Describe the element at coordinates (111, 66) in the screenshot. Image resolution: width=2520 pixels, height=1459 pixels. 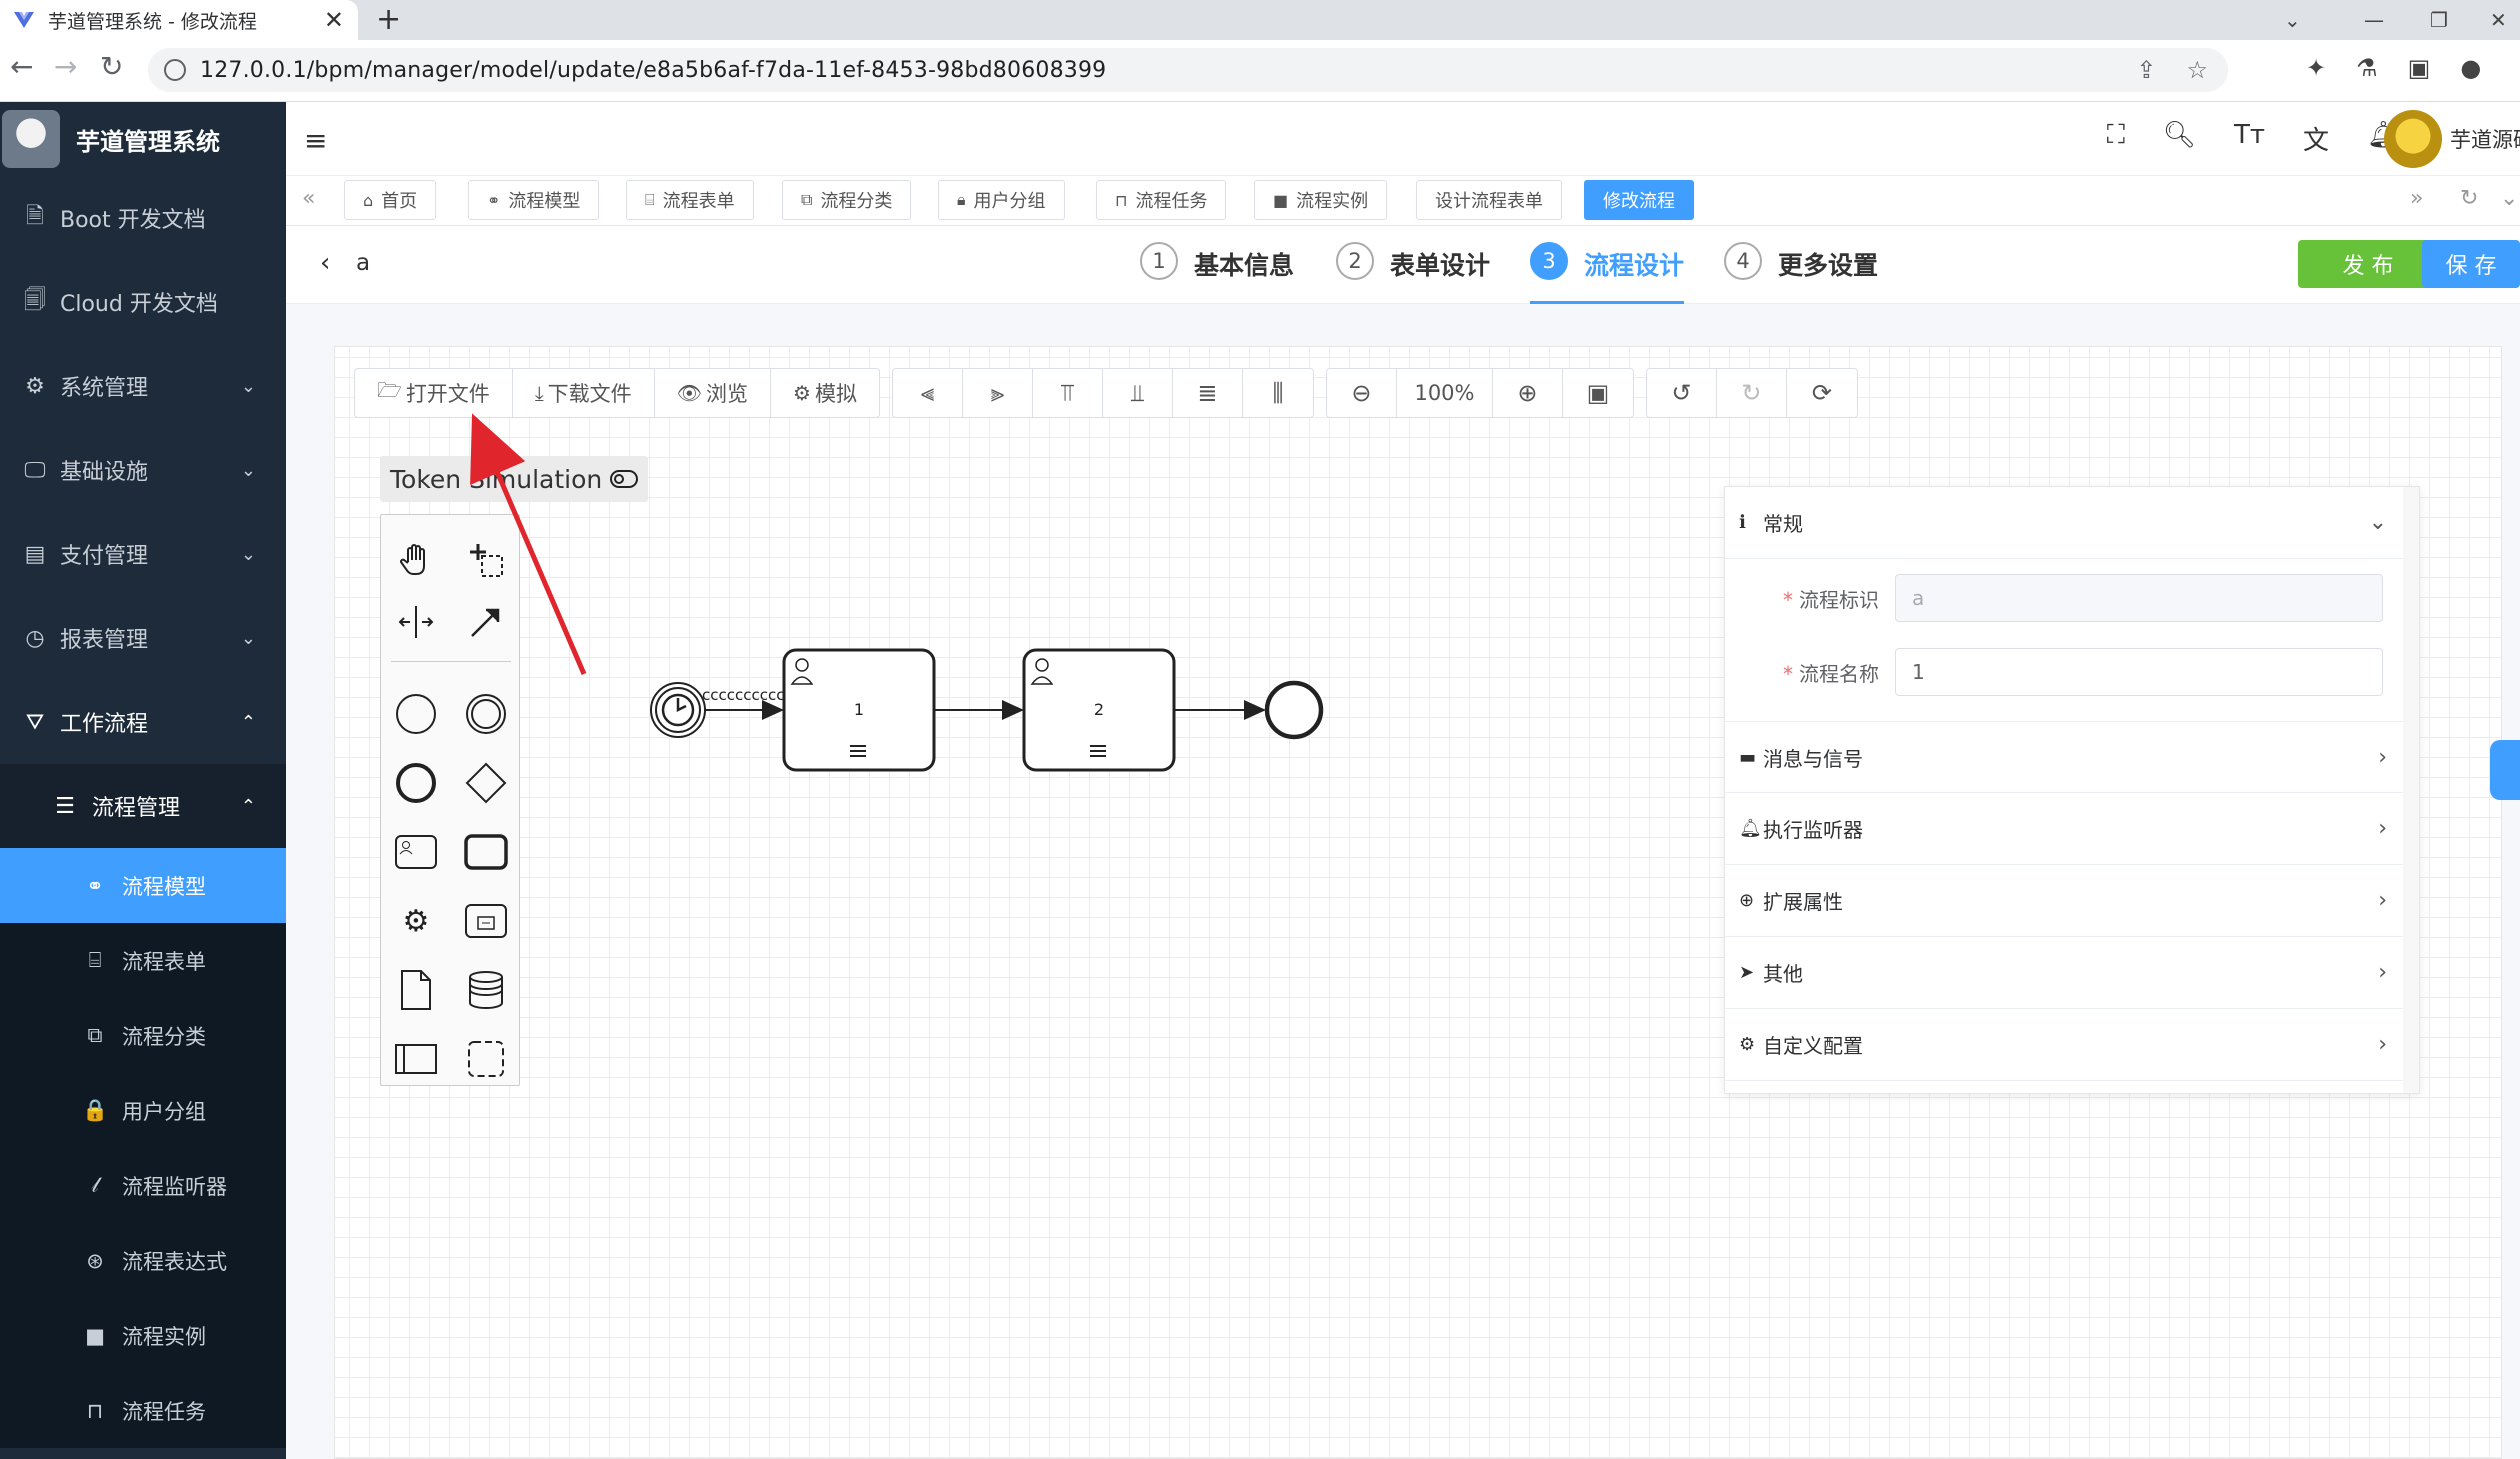
I see `reload-icon: ↻` at that location.